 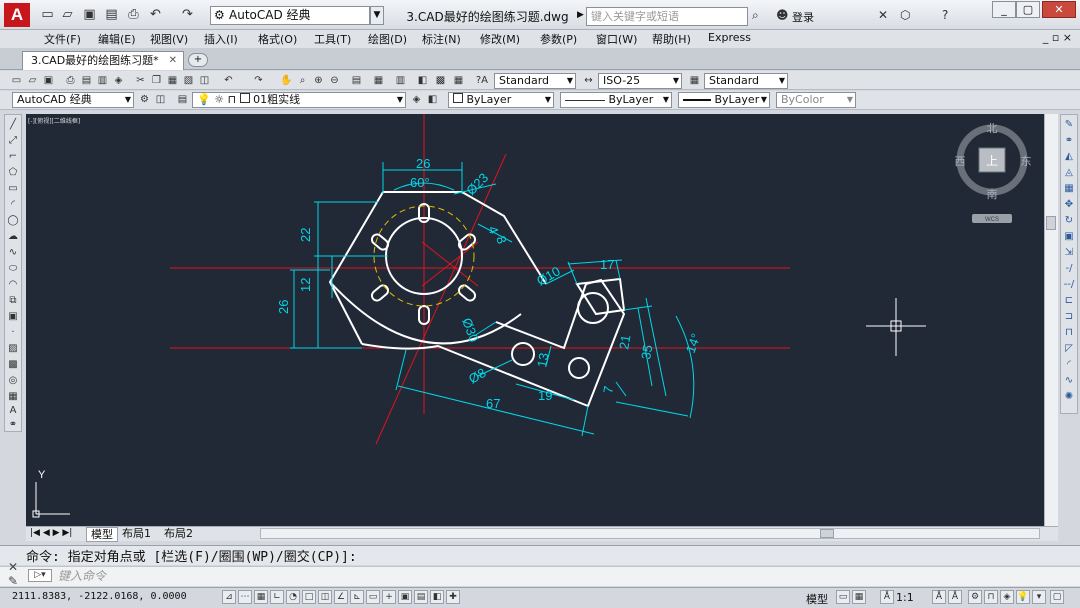 What do you see at coordinates (13, 381) in the screenshot?
I see `region-icon: ◎` at bounding box center [13, 381].